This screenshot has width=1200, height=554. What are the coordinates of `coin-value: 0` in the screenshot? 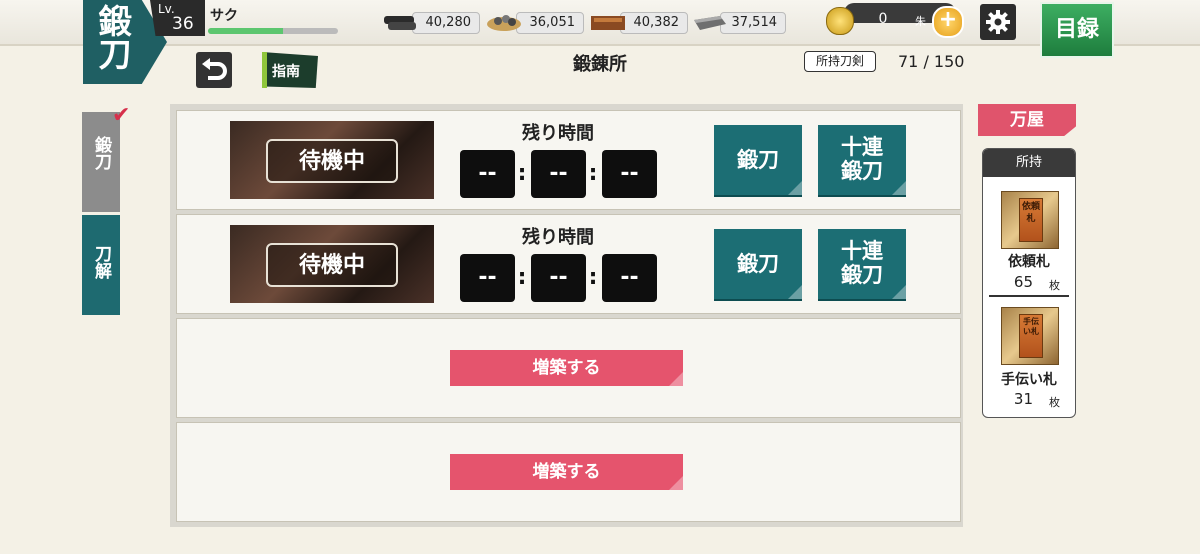 It's located at (883, 19).